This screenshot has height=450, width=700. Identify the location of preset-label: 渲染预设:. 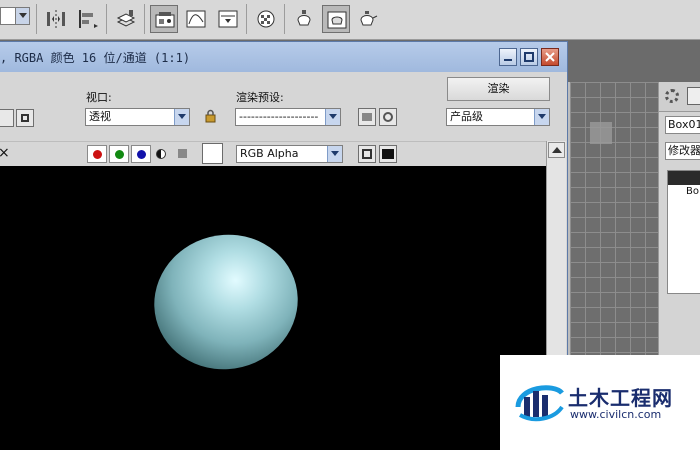
(260, 97).